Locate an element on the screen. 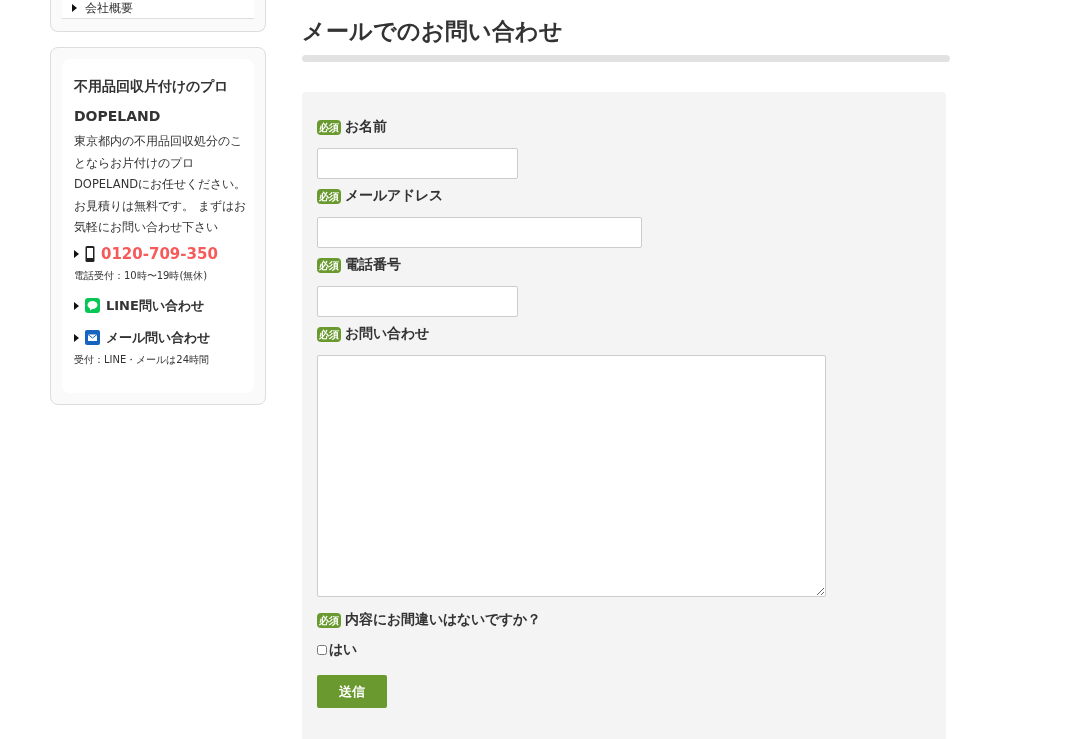 The image size is (1076, 739). field-label: お問い合わせ is located at coordinates (387, 334).